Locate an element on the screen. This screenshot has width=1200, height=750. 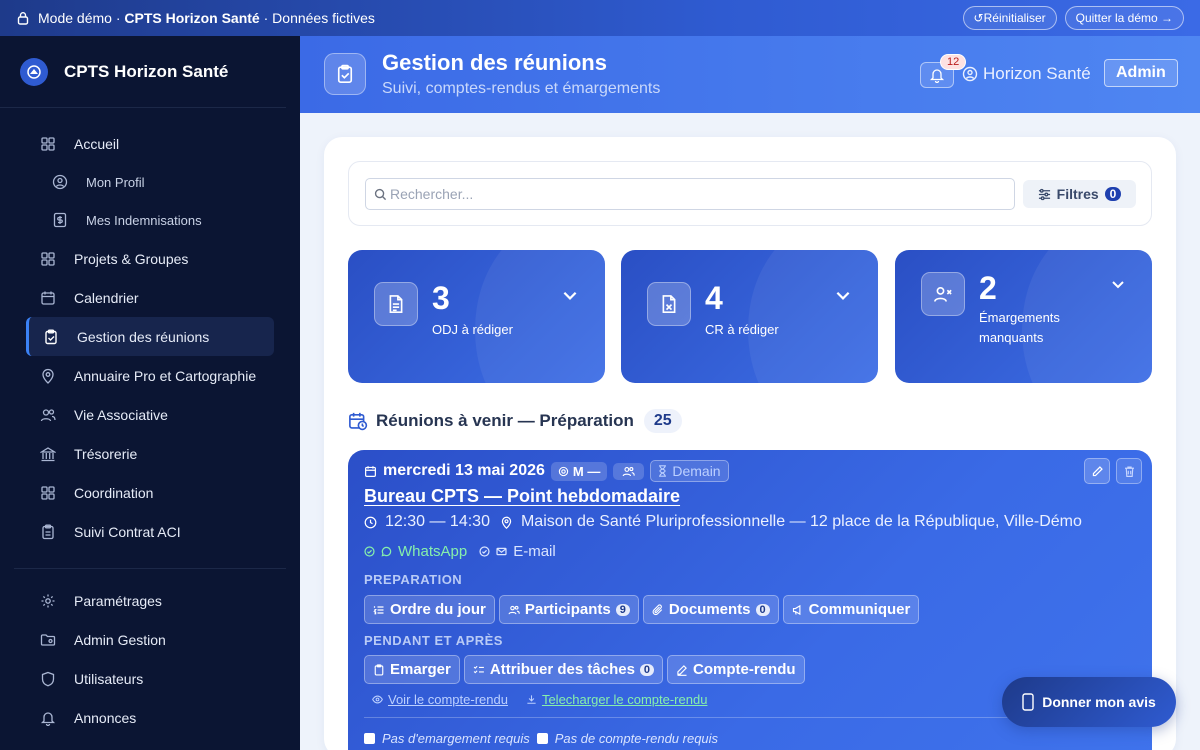
filters-label: Filtres is located at coordinates (1077, 194).